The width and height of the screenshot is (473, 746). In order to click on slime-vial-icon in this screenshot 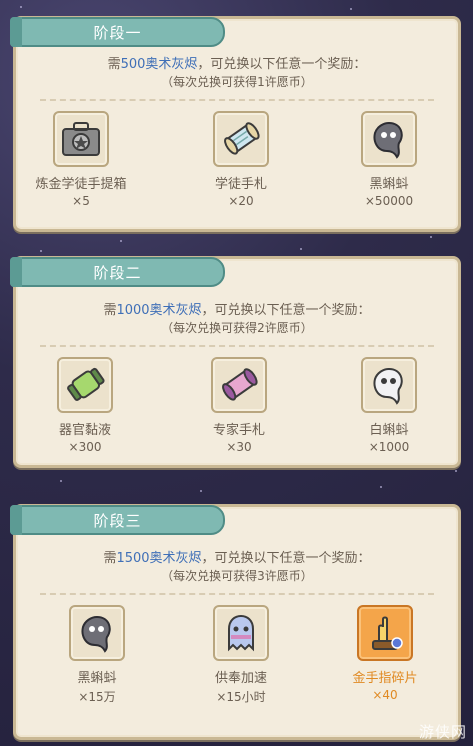, I will do `click(85, 385)`.